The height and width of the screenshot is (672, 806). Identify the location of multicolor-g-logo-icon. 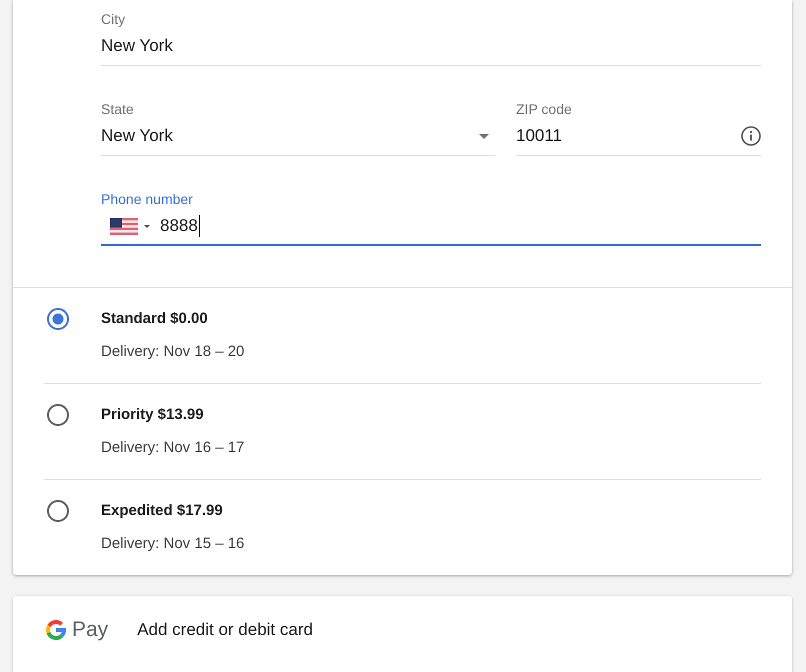
(56, 630).